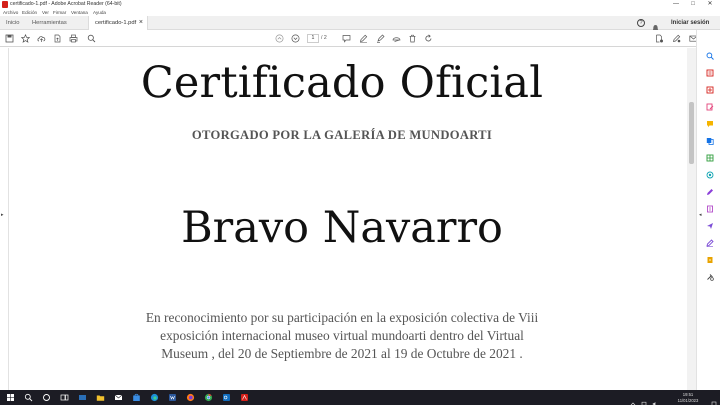  What do you see at coordinates (64, 397) in the screenshot?
I see `task-view-icon` at bounding box center [64, 397].